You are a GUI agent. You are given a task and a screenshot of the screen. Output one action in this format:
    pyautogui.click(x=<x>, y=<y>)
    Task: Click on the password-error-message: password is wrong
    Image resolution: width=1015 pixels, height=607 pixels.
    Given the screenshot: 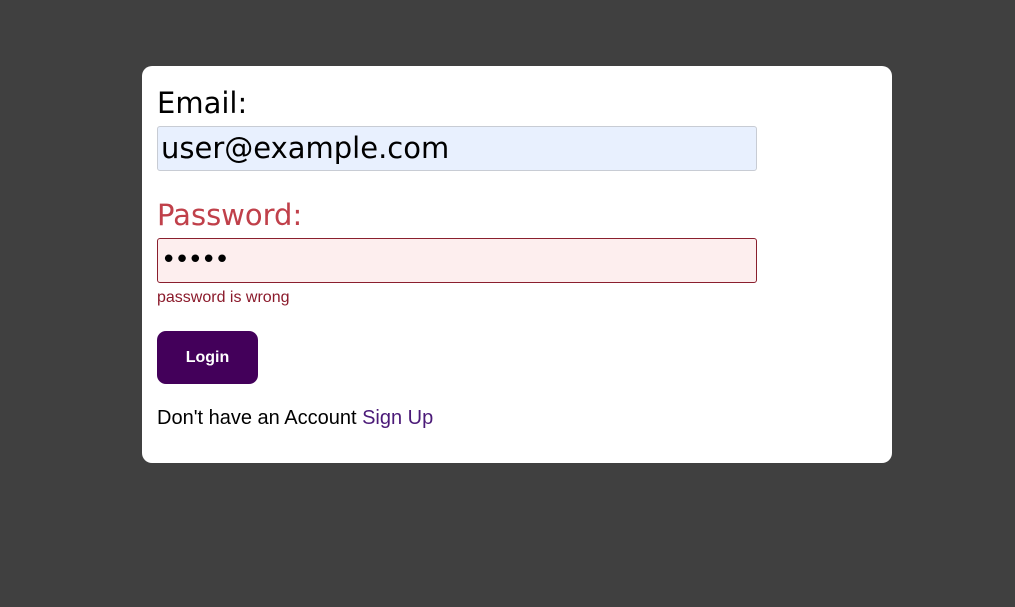 What is the action you would take?
    pyautogui.click(x=223, y=297)
    